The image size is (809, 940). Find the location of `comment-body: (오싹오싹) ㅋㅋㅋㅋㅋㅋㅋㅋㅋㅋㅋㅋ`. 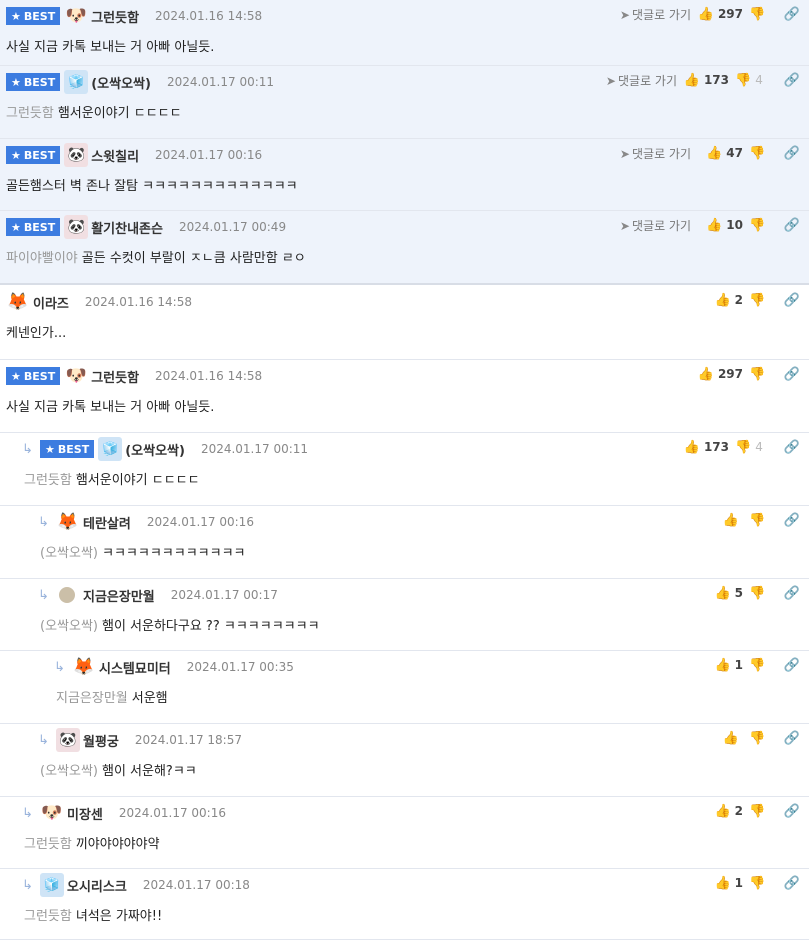

comment-body: (오싹오싹) ㅋㅋㅋㅋㅋㅋㅋㅋㅋㅋㅋㅋ is located at coordinates (143, 551).